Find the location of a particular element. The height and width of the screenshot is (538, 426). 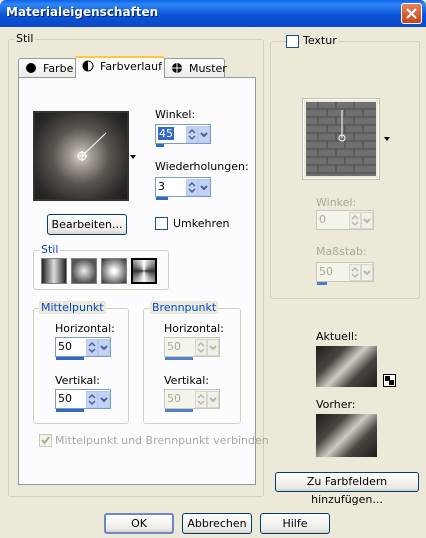

brick-texture is located at coordinates (341, 139).